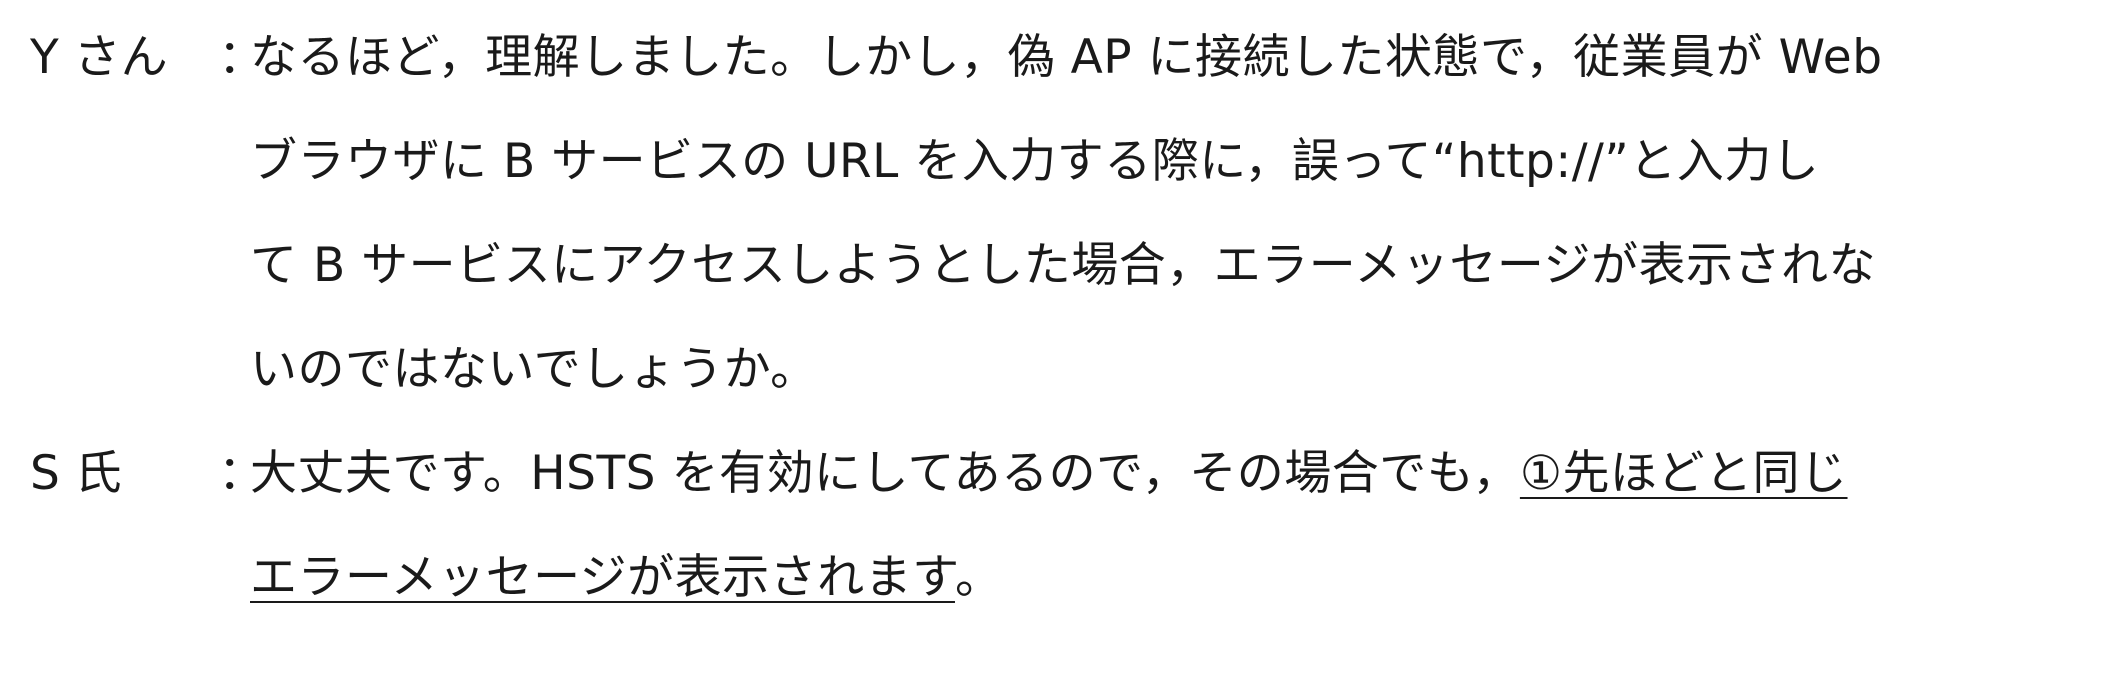 This screenshot has height=674, width=2112. What do you see at coordinates (76, 473) in the screenshot?
I see `speaker-s: S 氏` at bounding box center [76, 473].